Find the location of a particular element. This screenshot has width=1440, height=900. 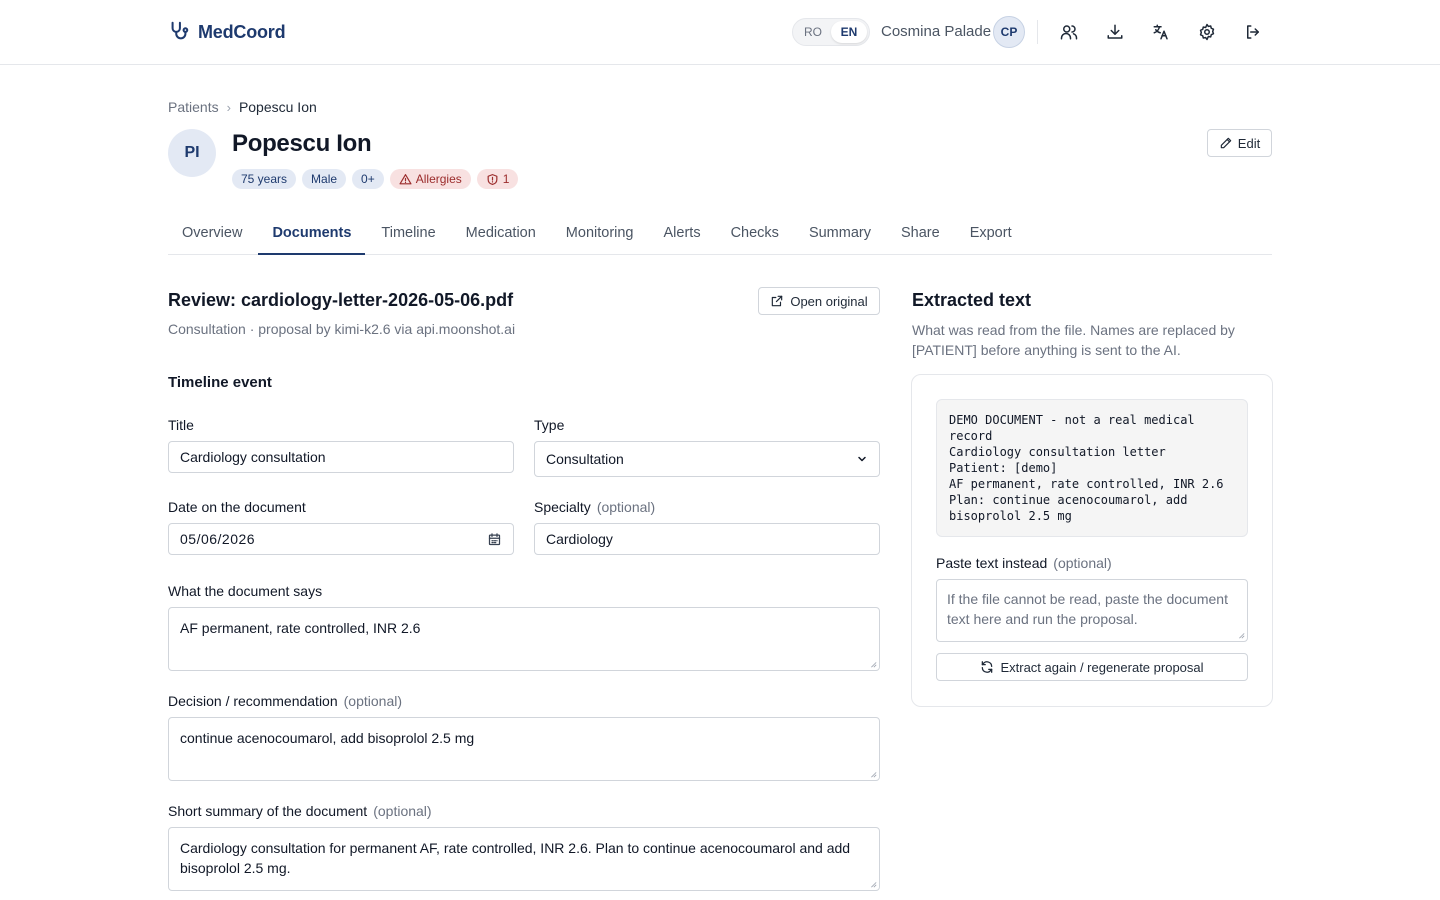

download-icon is located at coordinates (1115, 32).